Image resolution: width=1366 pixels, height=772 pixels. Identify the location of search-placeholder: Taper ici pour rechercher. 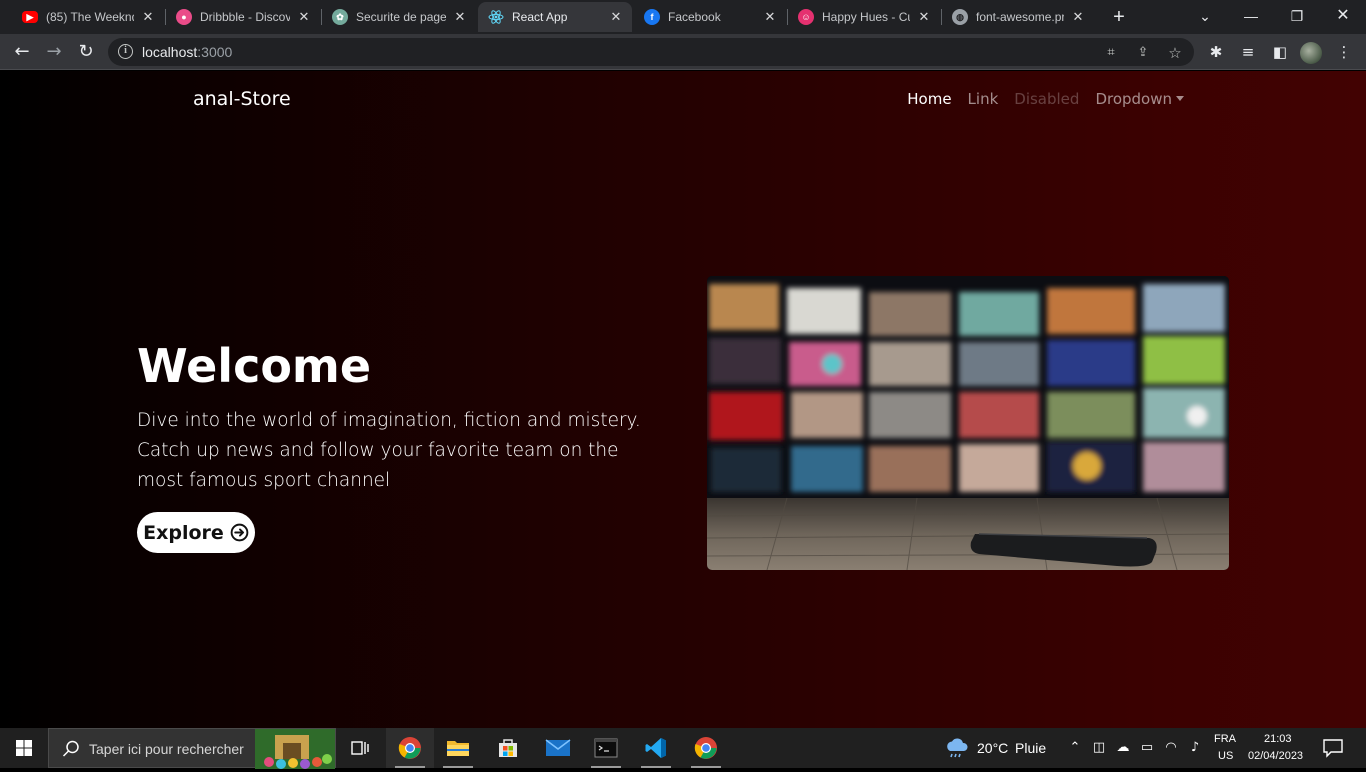
(166, 749).